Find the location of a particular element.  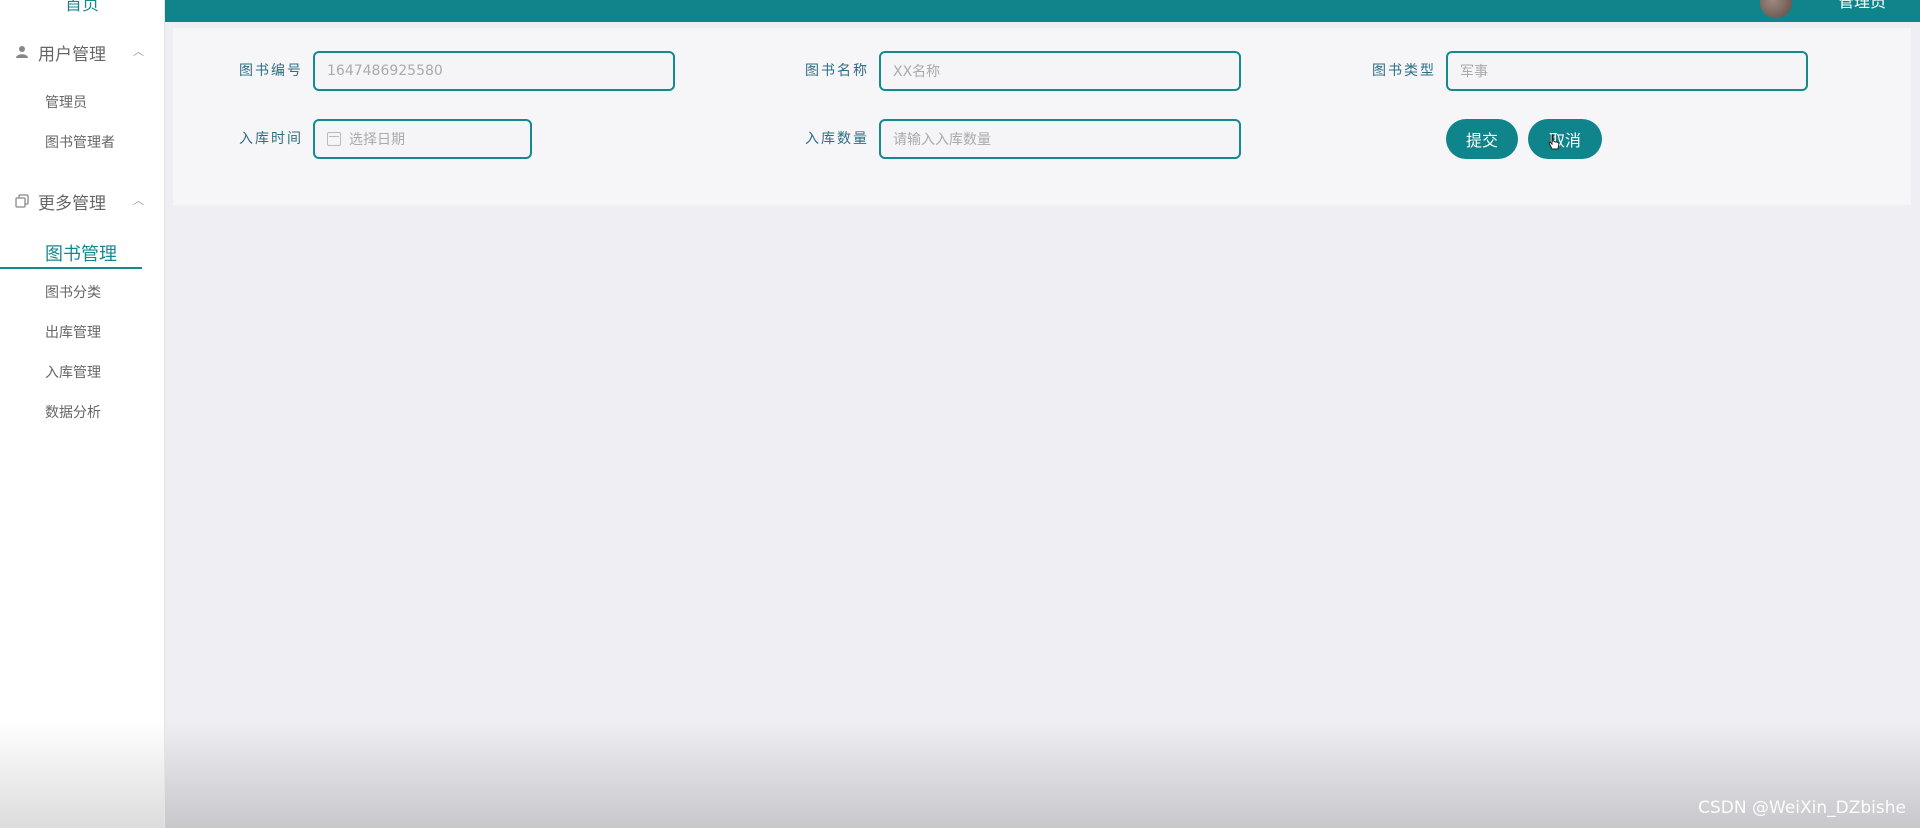

watermark: CSDN @WeiXin_DZbishe is located at coordinates (1802, 808).